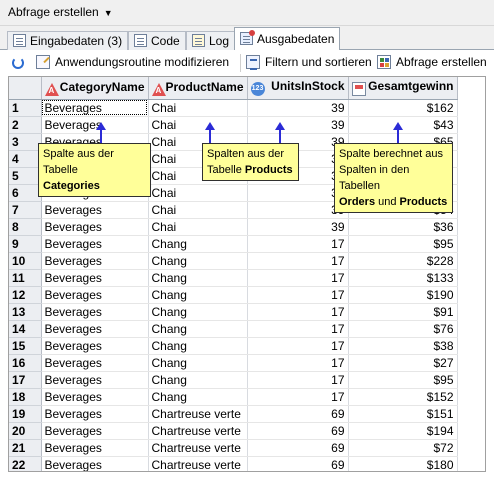  I want to click on gesamtgewinn-cell: $152, so click(403, 397).